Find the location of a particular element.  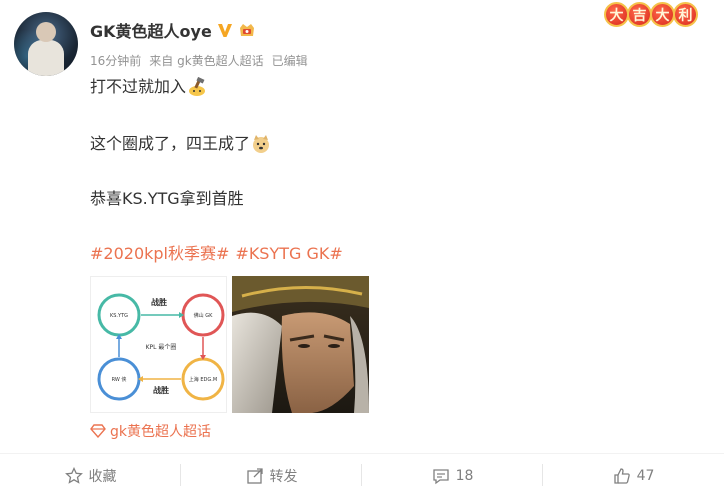

win-cycle-diagram: KS.YTG 佛山 GK RW 侠 上海 EDG.M KPL 最个圈 战胜 战胜 is located at coordinates (161, 347).